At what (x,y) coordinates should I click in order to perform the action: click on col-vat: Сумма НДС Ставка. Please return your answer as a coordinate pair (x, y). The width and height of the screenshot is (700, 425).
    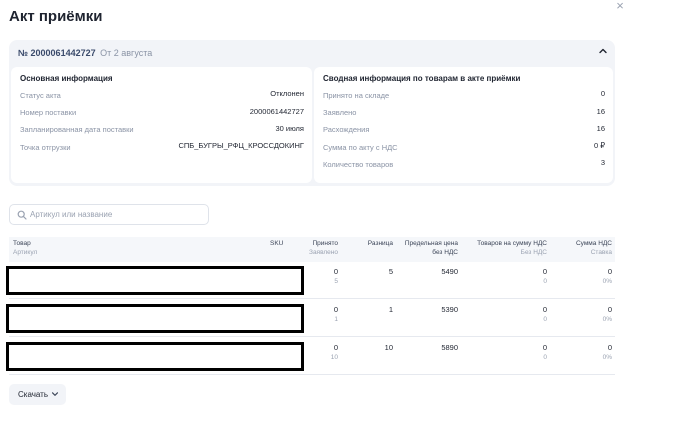
    Looking at the image, I should click on (593, 248).